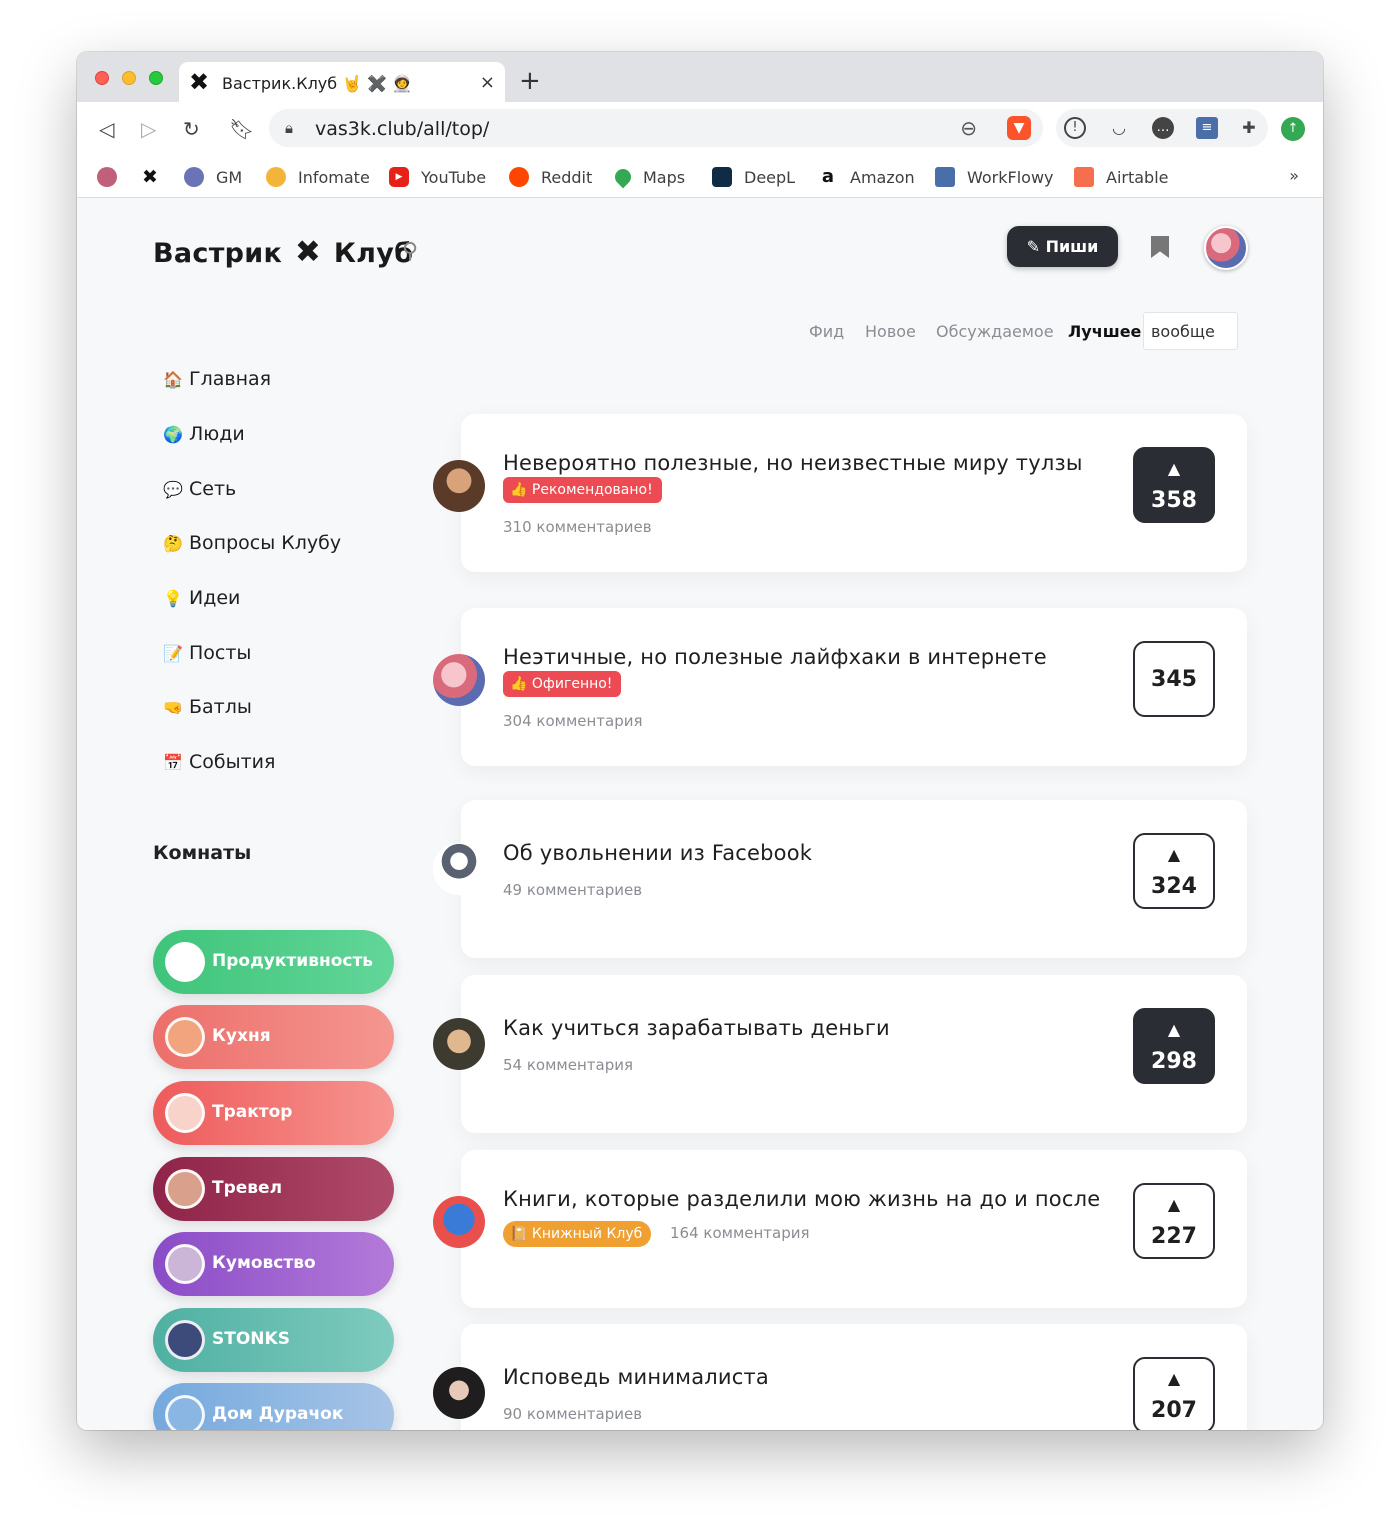 This screenshot has height=1531, width=1400. Describe the element at coordinates (866, 177) in the screenshot. I see `bookmark-item: a Amazon` at that location.